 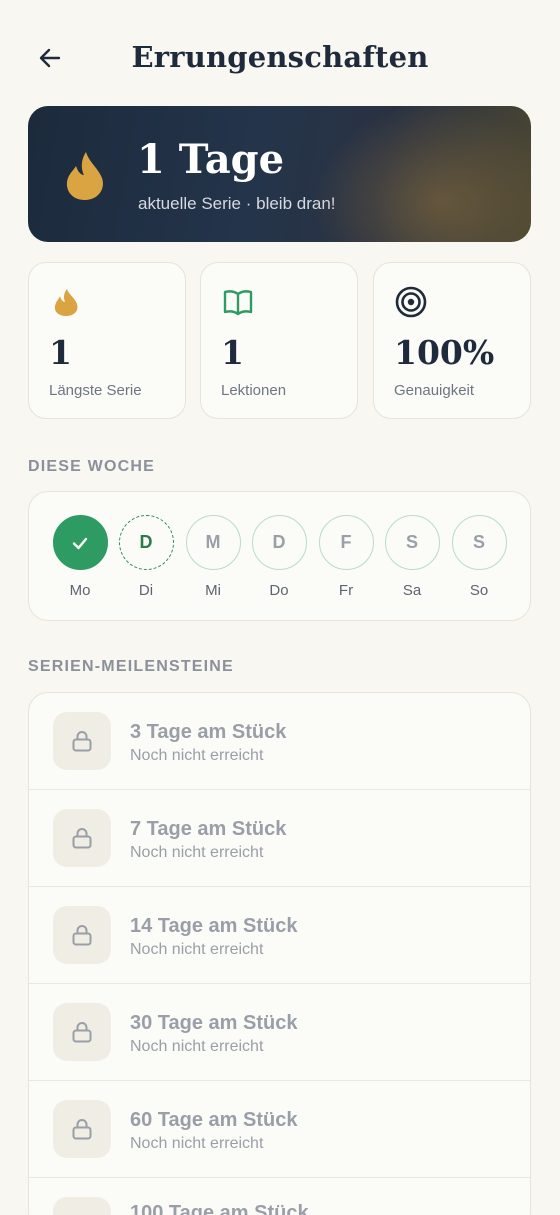 I want to click on milestone-item: 7 Tage am Stück Noch nicht erreicht, so click(x=279, y=838).